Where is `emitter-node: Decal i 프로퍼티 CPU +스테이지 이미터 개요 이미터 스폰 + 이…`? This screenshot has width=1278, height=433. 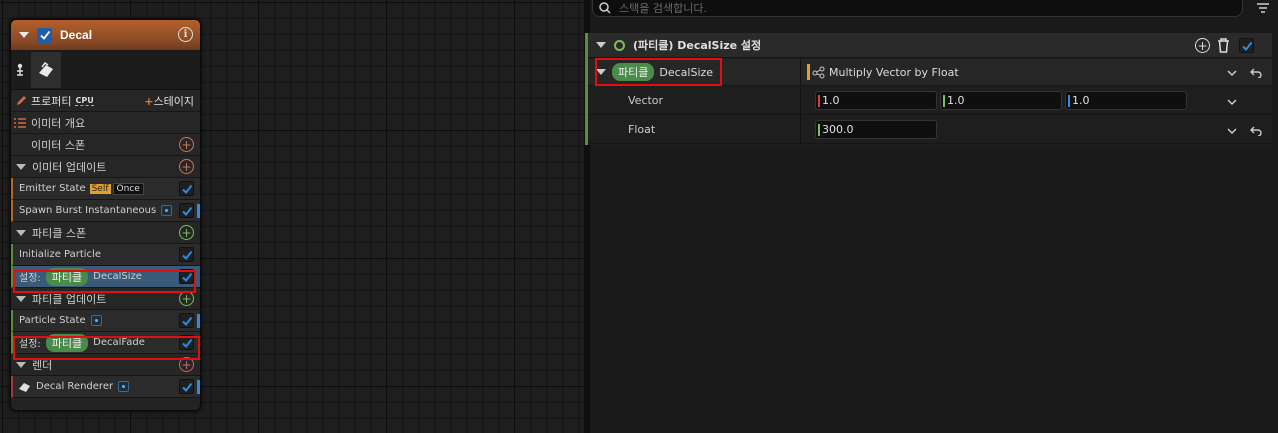 emitter-node: Decal i 프로퍼티 CPU +스테이지 이미터 개요 이미터 스폰 + 이… is located at coordinates (105, 215).